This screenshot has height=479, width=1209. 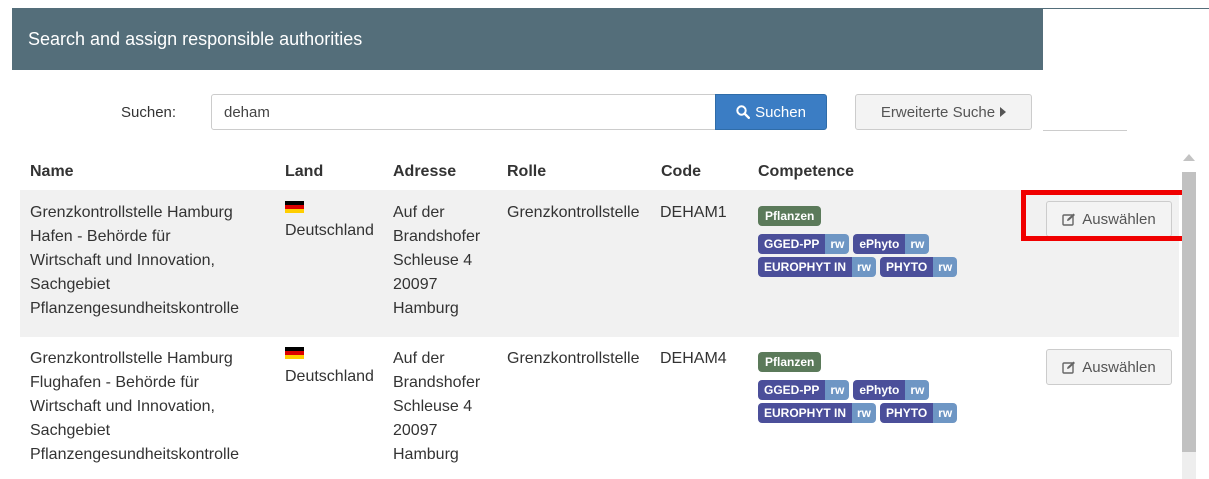 I want to click on code-cell: DEHAM1, so click(x=693, y=212).